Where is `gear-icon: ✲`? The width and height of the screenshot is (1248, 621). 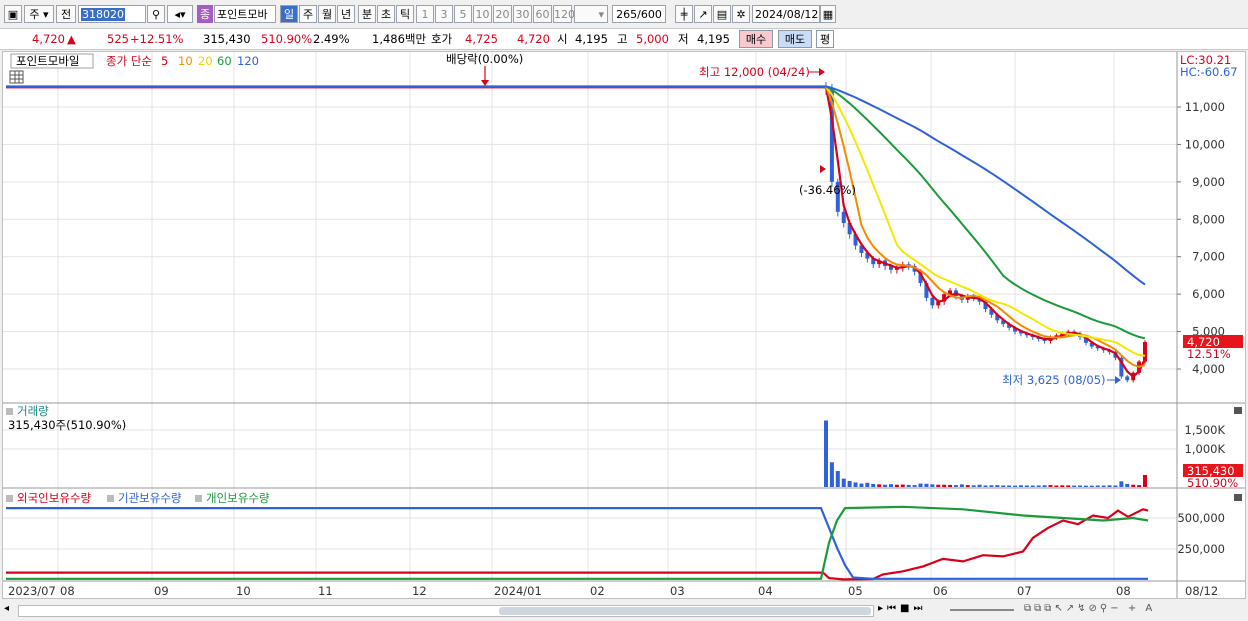 gear-icon: ✲ is located at coordinates (741, 14).